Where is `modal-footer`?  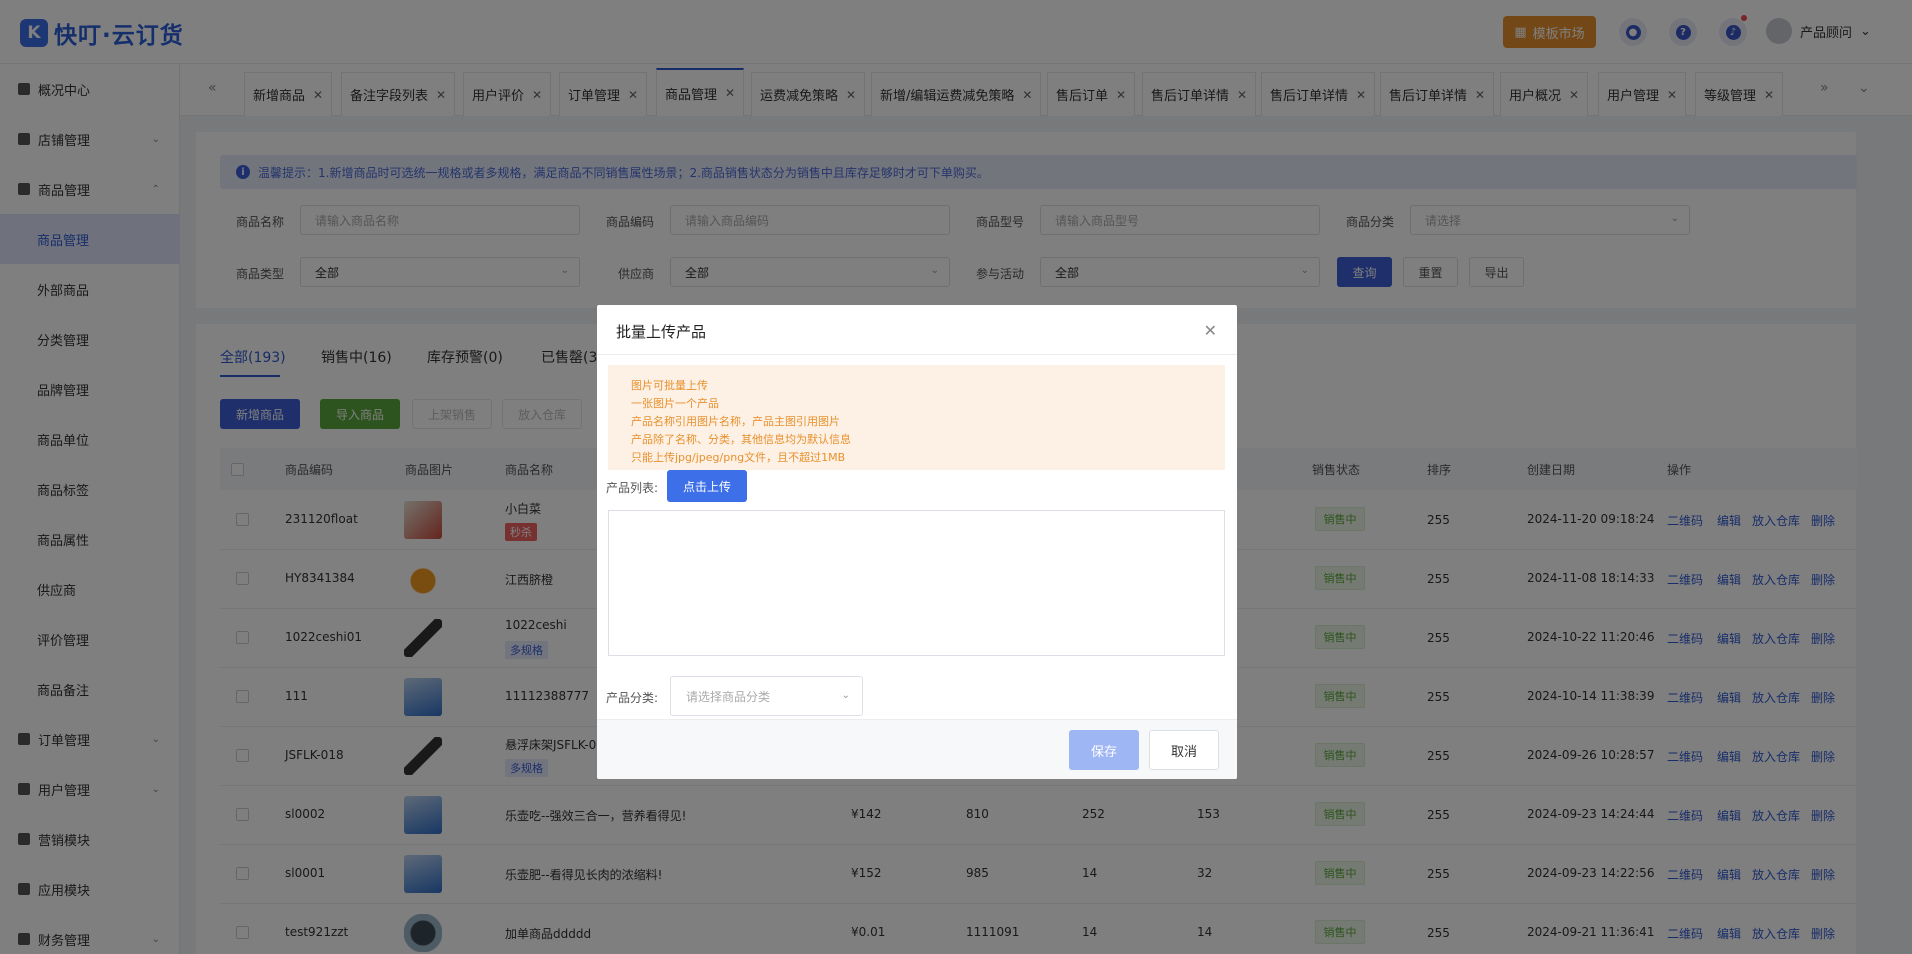 modal-footer is located at coordinates (917, 749).